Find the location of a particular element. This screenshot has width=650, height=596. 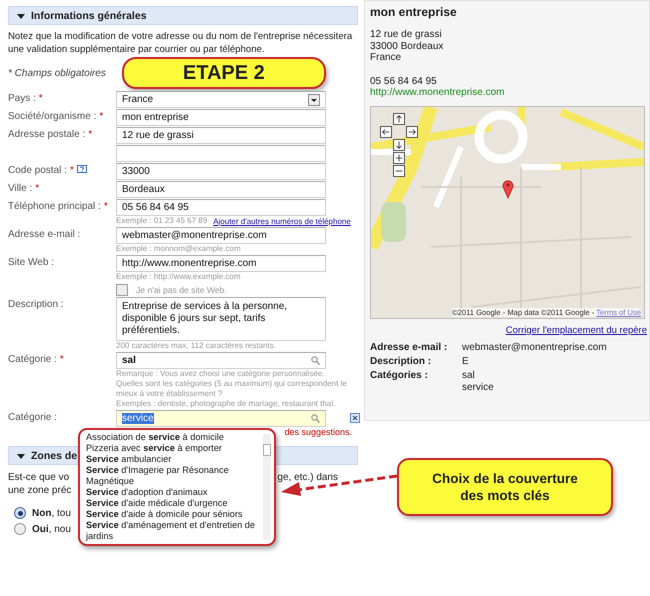

field-label: Adresse postale : is located at coordinates (47, 134).